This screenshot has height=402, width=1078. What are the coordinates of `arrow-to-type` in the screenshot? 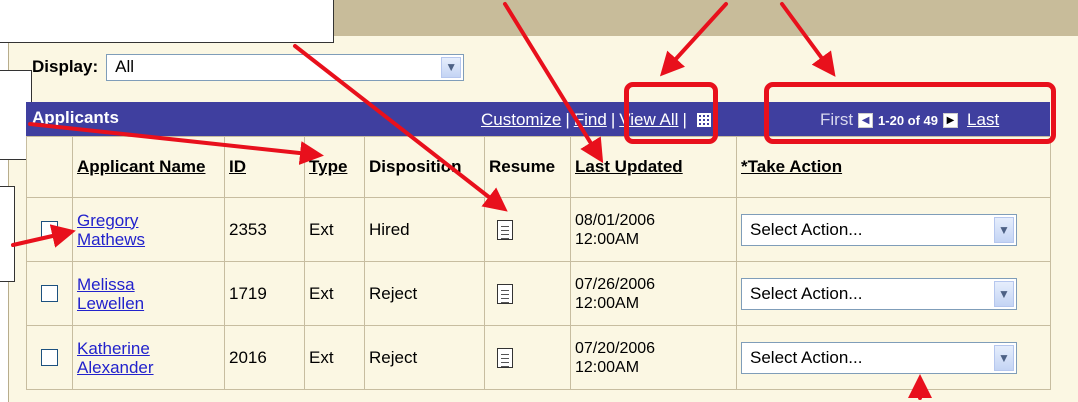 It's located at (176, 144).